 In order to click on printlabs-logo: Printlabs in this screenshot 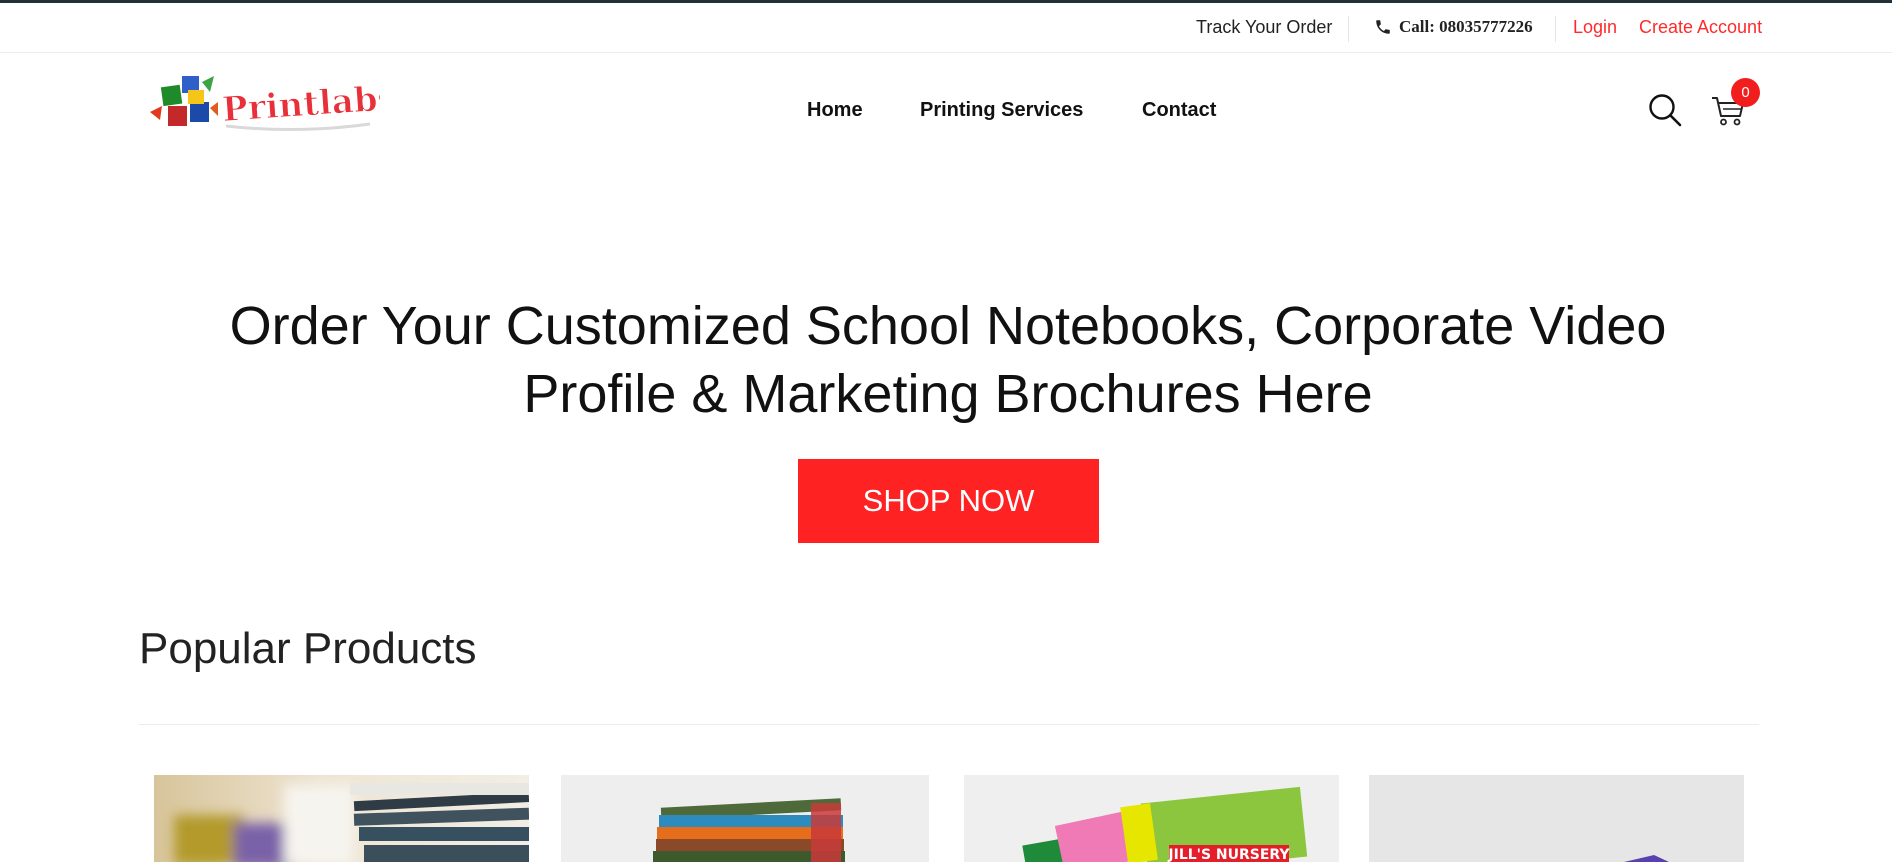, I will do `click(273, 104)`.